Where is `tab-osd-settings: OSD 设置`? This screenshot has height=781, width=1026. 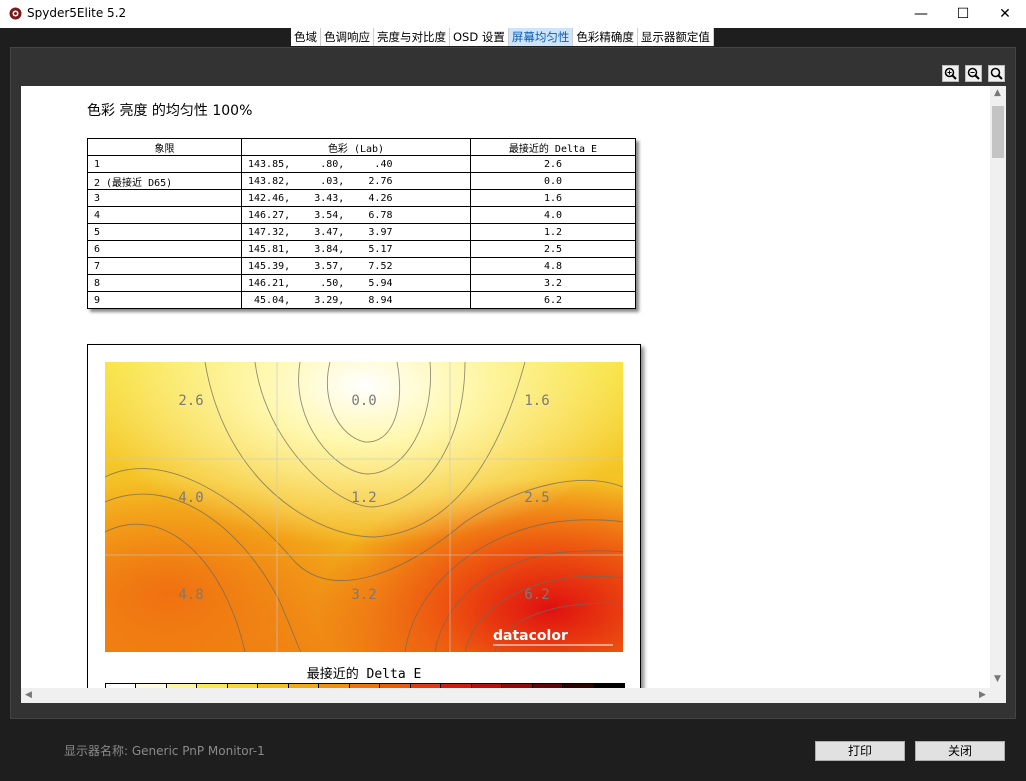
tab-osd-settings: OSD 设置 is located at coordinates (479, 37).